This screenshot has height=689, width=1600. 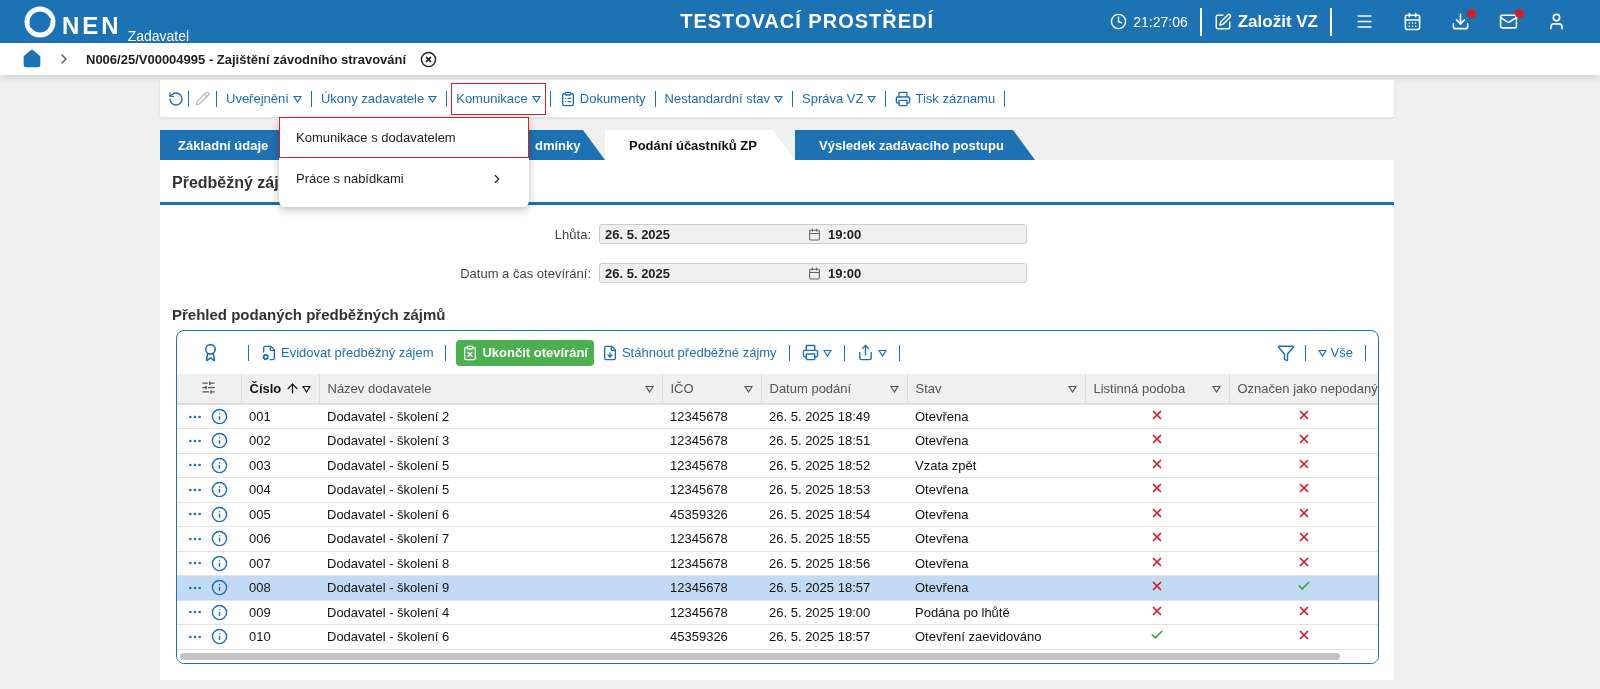 I want to click on table-row: 005 Dodavatel - školení 6 45359326 26. 5. 2025 18:54 Otevřena, so click(x=777, y=514).